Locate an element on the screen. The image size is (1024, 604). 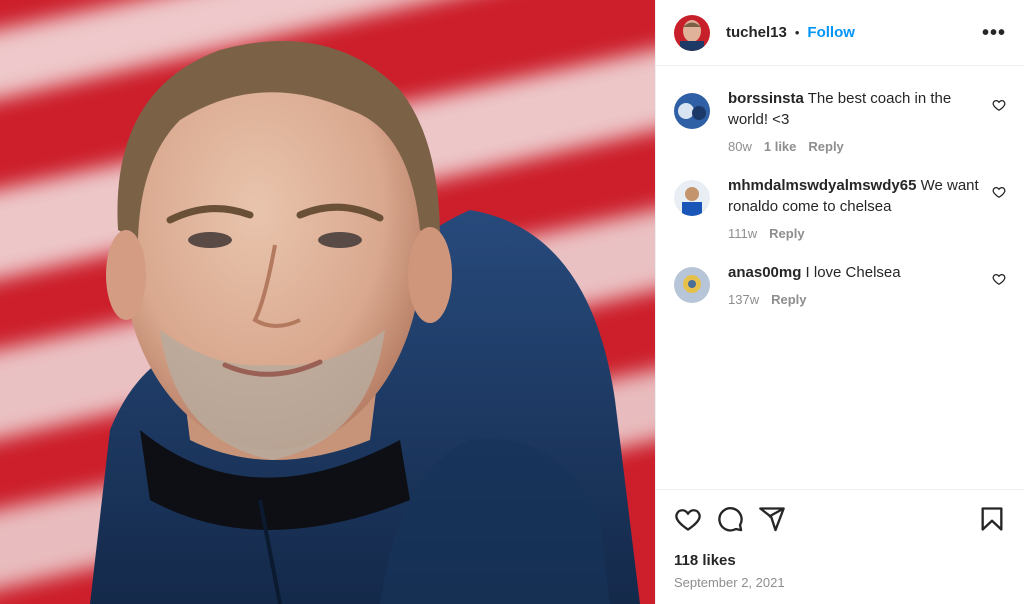
comment-body: anas00mg I love Chelsea 137w Reply is located at coordinates (860, 284).